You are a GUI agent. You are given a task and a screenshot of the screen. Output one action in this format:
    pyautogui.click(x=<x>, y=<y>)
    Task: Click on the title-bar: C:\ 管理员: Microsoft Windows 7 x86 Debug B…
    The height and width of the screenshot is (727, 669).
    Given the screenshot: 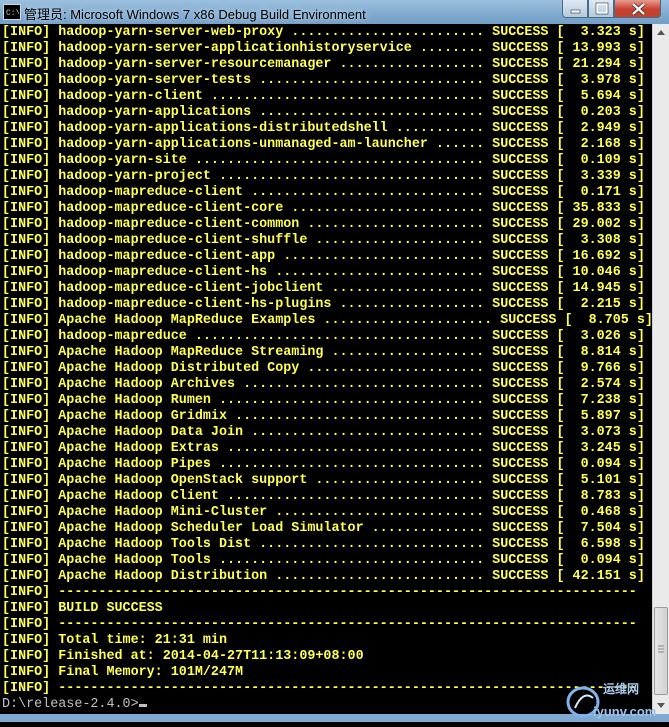 What is the action you would take?
    pyautogui.click(x=334, y=12)
    